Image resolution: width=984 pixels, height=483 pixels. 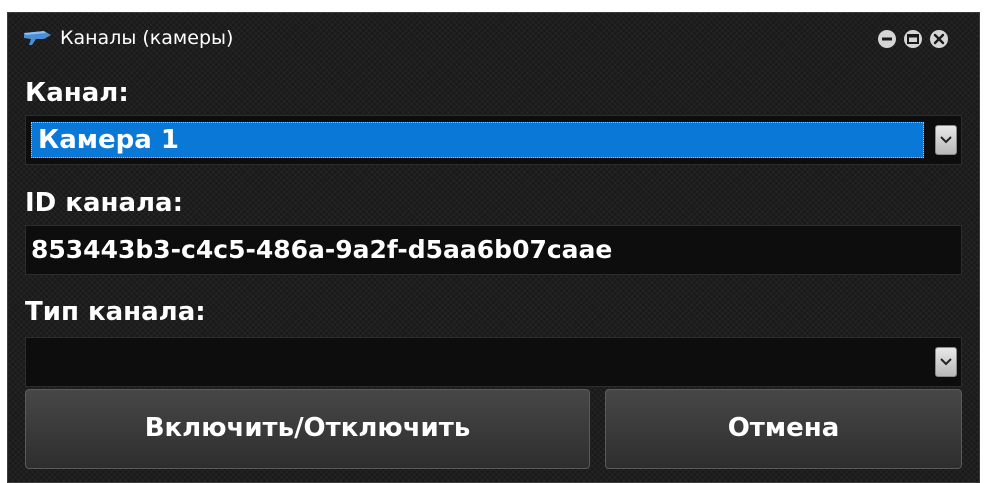 I want to click on title-bar: Каналы (камеры), so click(x=493, y=38).